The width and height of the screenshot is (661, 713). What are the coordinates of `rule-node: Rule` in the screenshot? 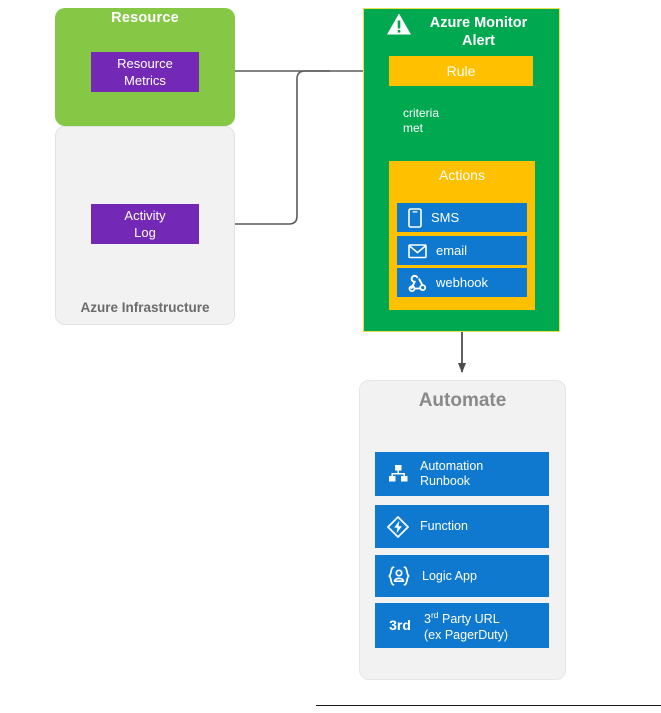 It's located at (461, 71).